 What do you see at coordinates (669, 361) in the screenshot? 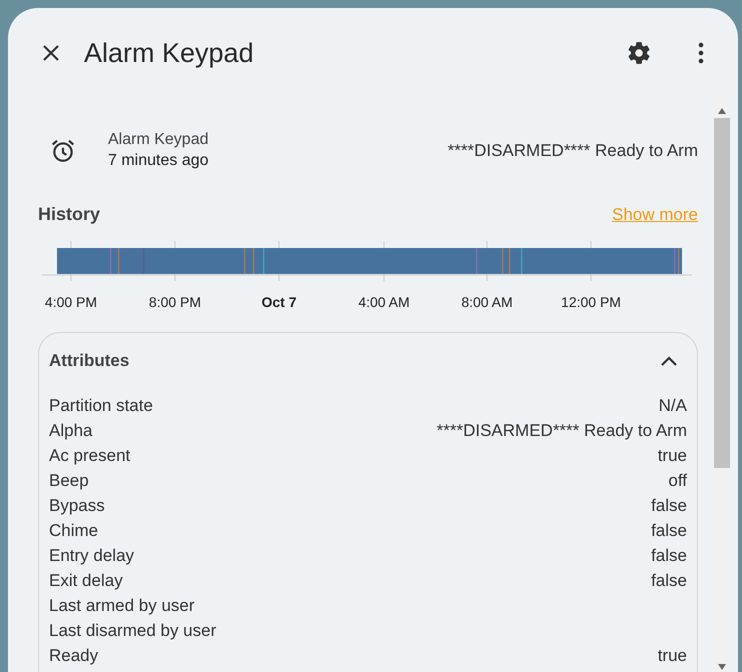
I see `chevron-up-icon` at bounding box center [669, 361].